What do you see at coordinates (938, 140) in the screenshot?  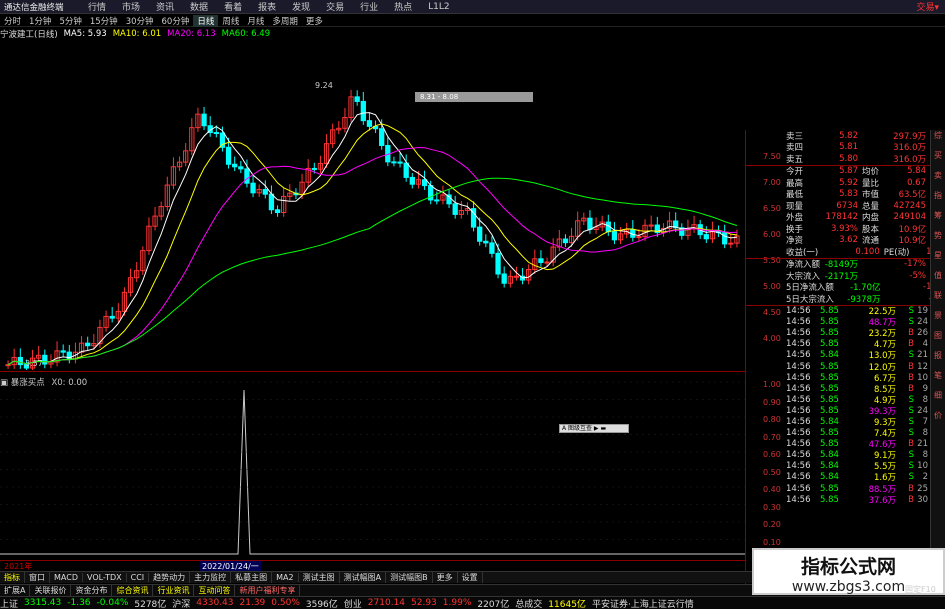 I see `side-tool-button: 综` at bounding box center [938, 140].